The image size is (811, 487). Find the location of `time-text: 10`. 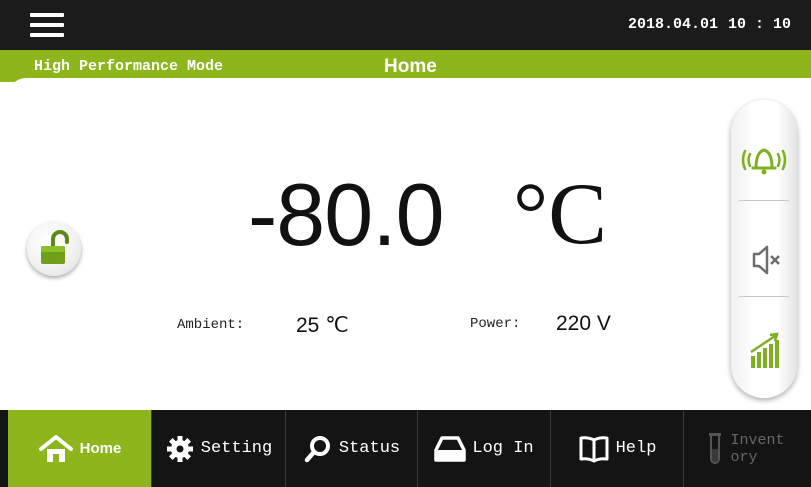

time-text: 10 is located at coordinates (759, 24).